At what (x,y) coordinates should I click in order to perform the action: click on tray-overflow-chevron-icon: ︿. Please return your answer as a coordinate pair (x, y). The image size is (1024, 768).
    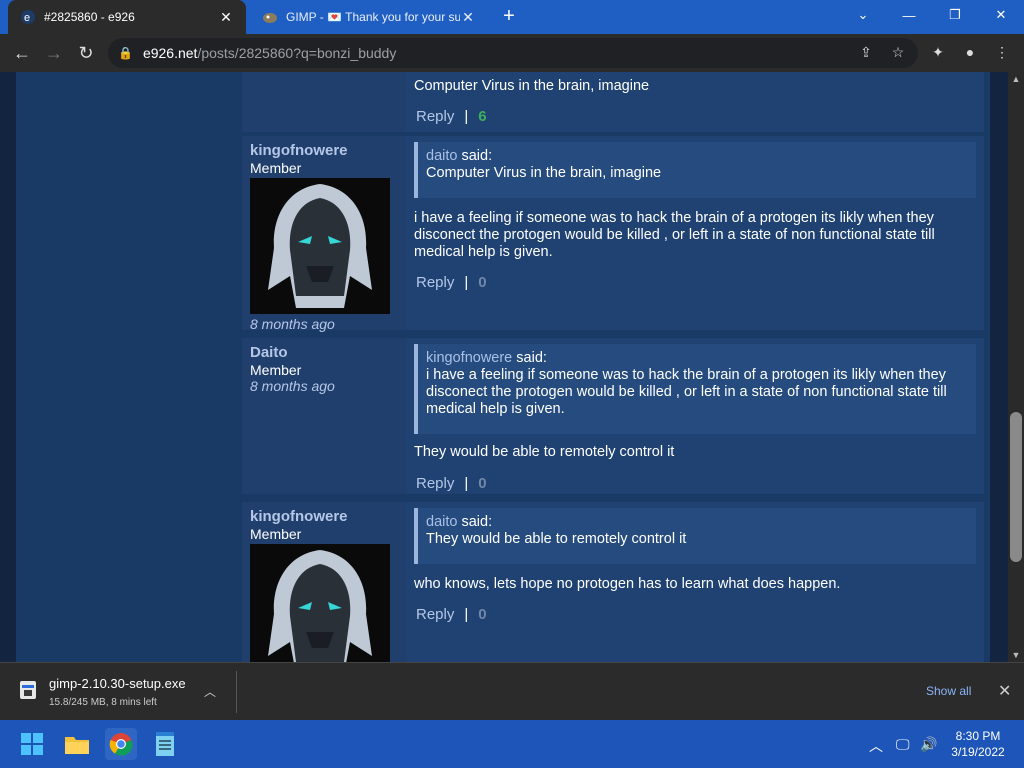
    Looking at the image, I should click on (876, 746).